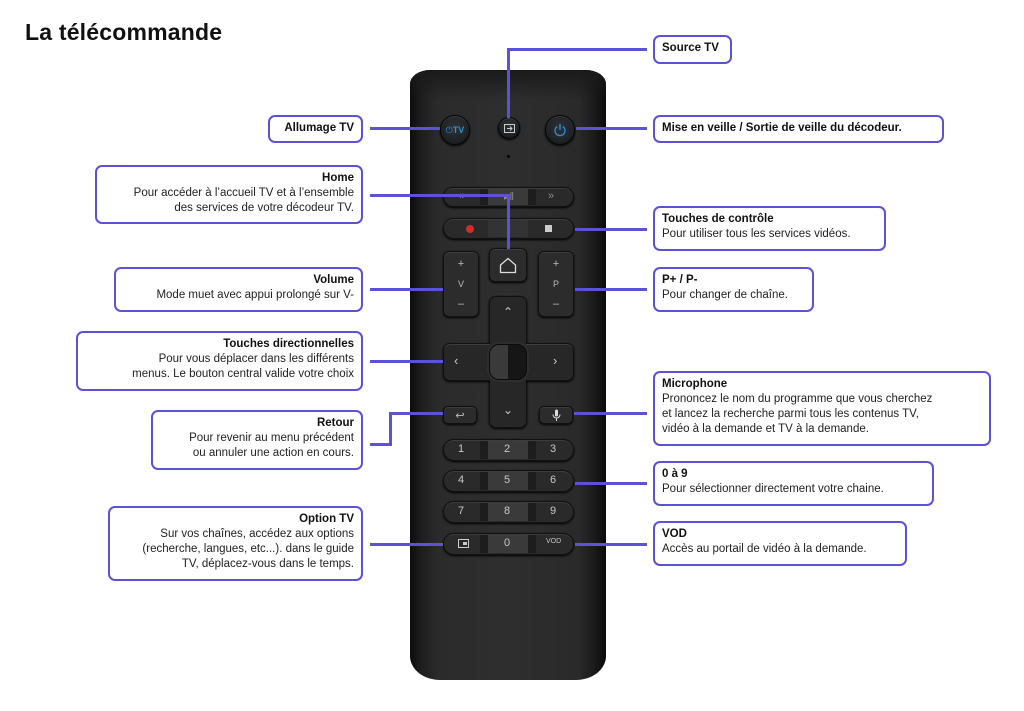 The image size is (1024, 711). I want to click on connector-allumage, so click(405, 128).